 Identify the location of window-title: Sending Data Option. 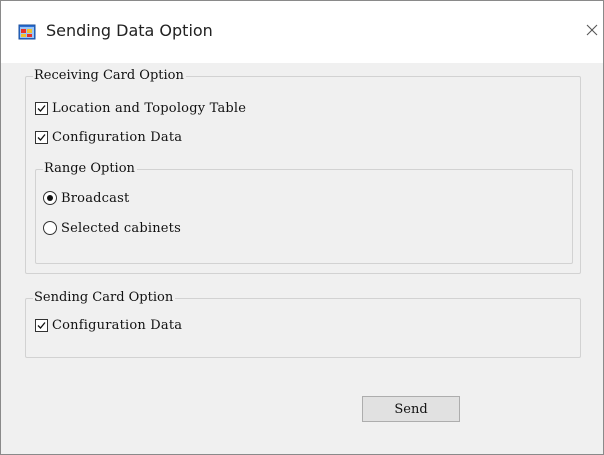
(129, 30).